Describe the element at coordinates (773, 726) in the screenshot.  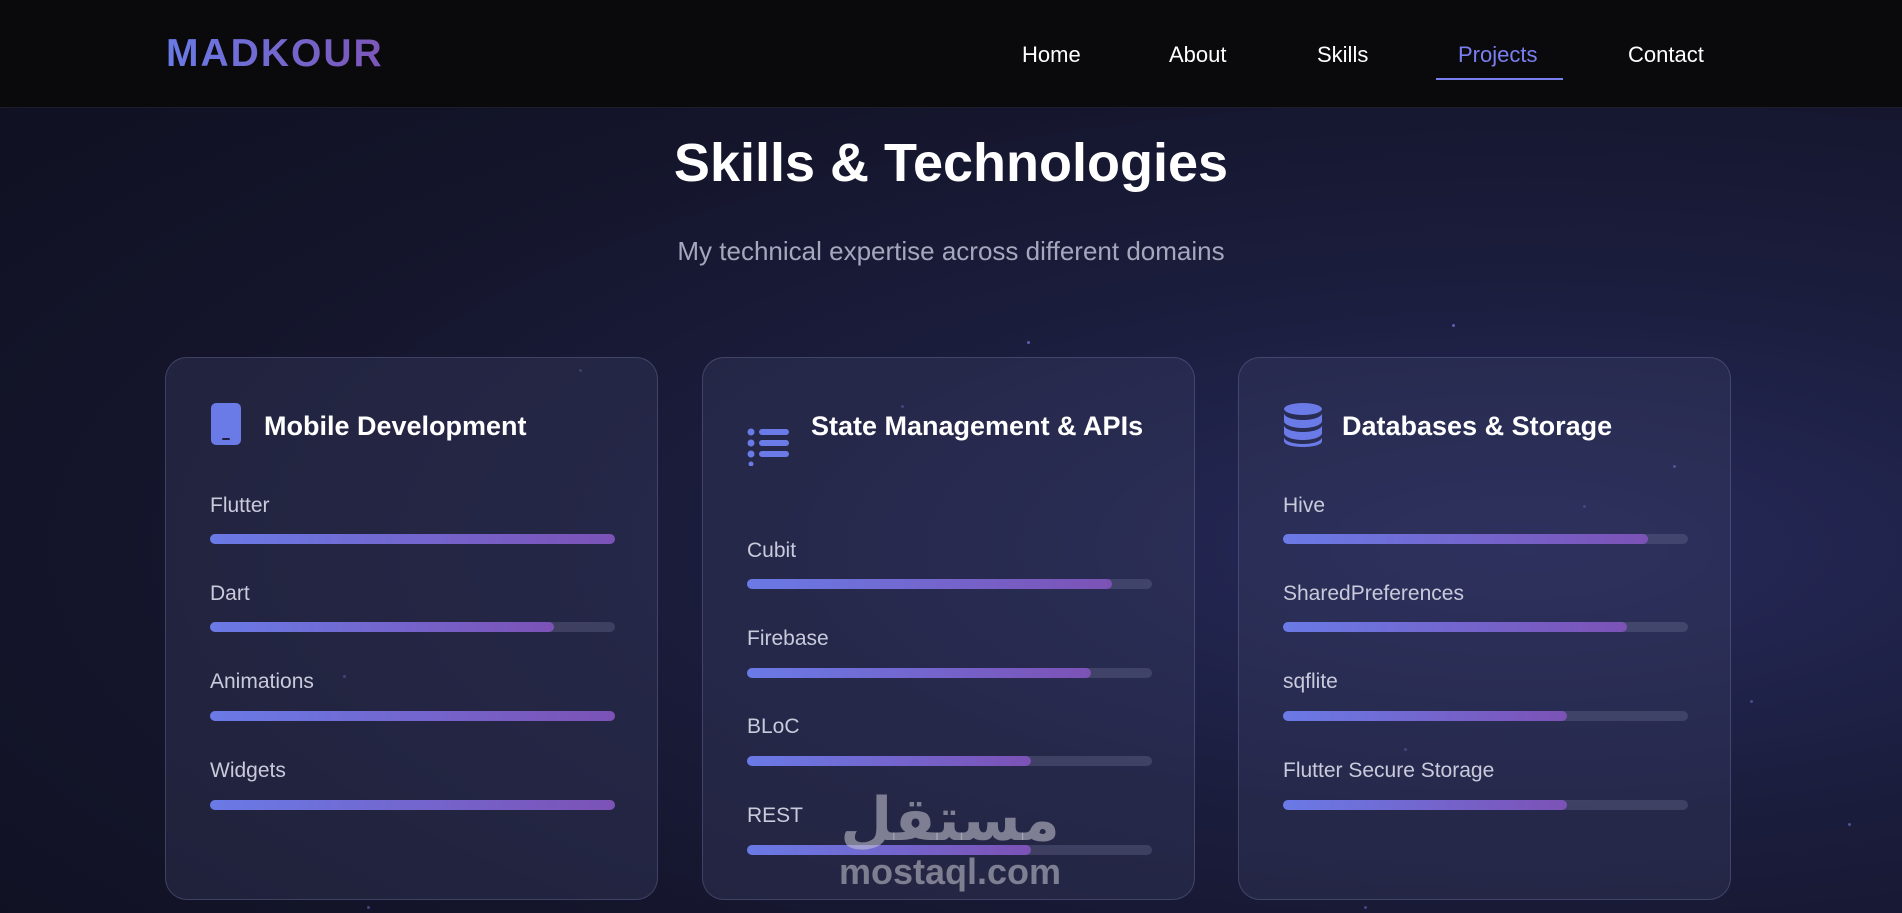
I see `skill-label: BLoC` at that location.